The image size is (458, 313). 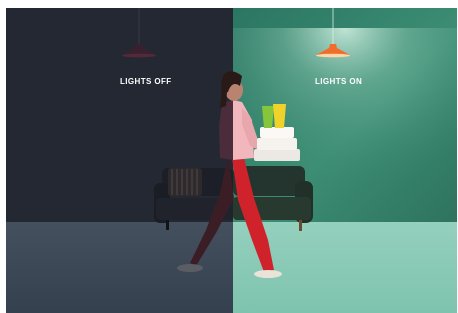 I want to click on box-middle, so click(x=277, y=144).